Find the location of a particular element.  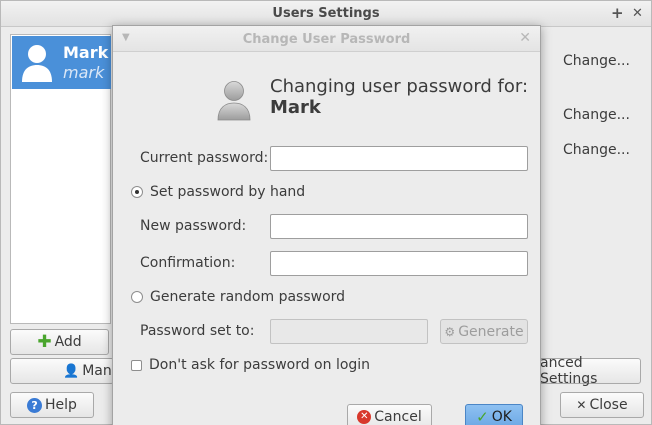

dont-ask-option: Don't ask for password on login is located at coordinates (250, 365).